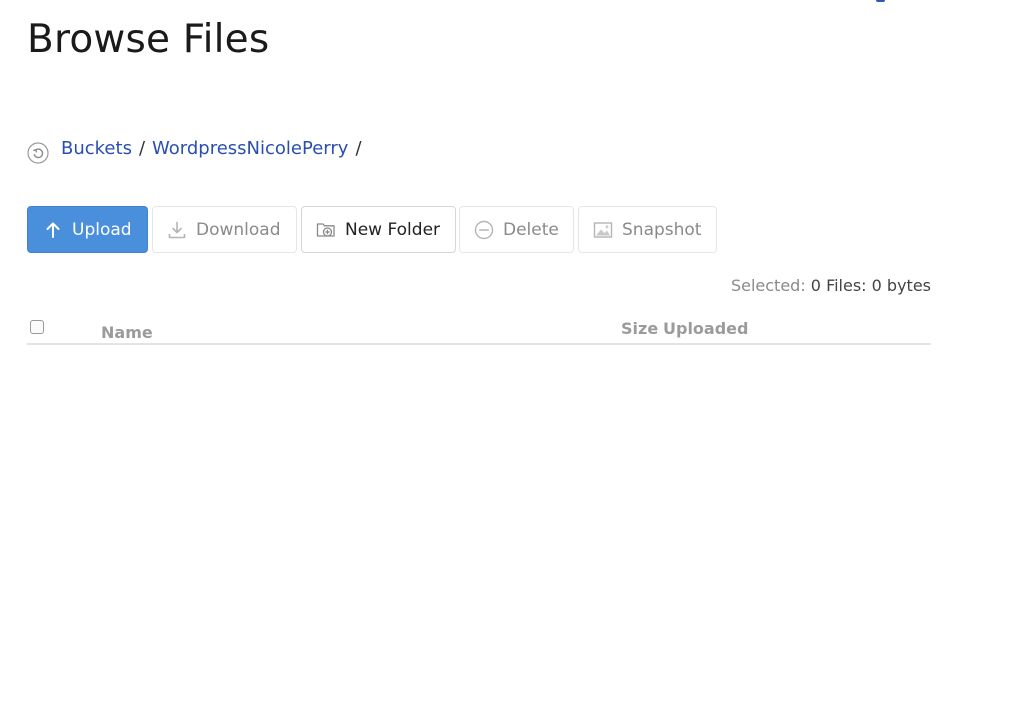 The image size is (1024, 715). I want to click on minus-circle-icon, so click(484, 230).